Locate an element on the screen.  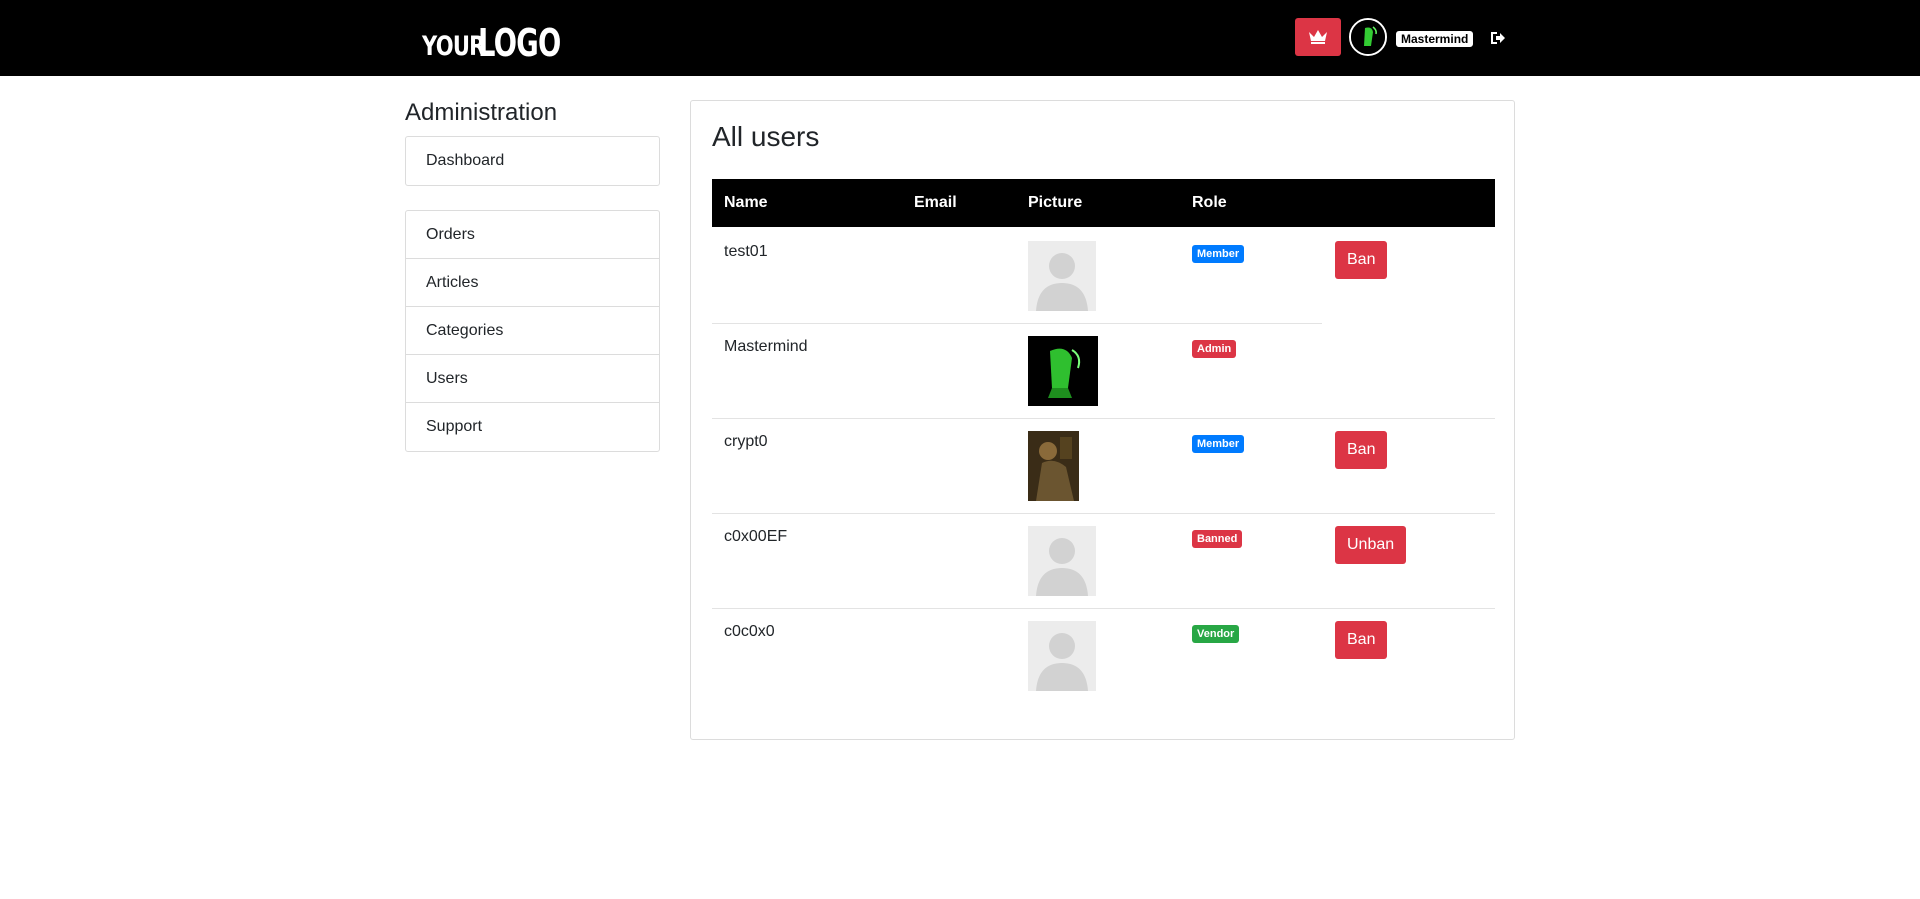
logo-text-your: YOUR is located at coordinates (453, 46).